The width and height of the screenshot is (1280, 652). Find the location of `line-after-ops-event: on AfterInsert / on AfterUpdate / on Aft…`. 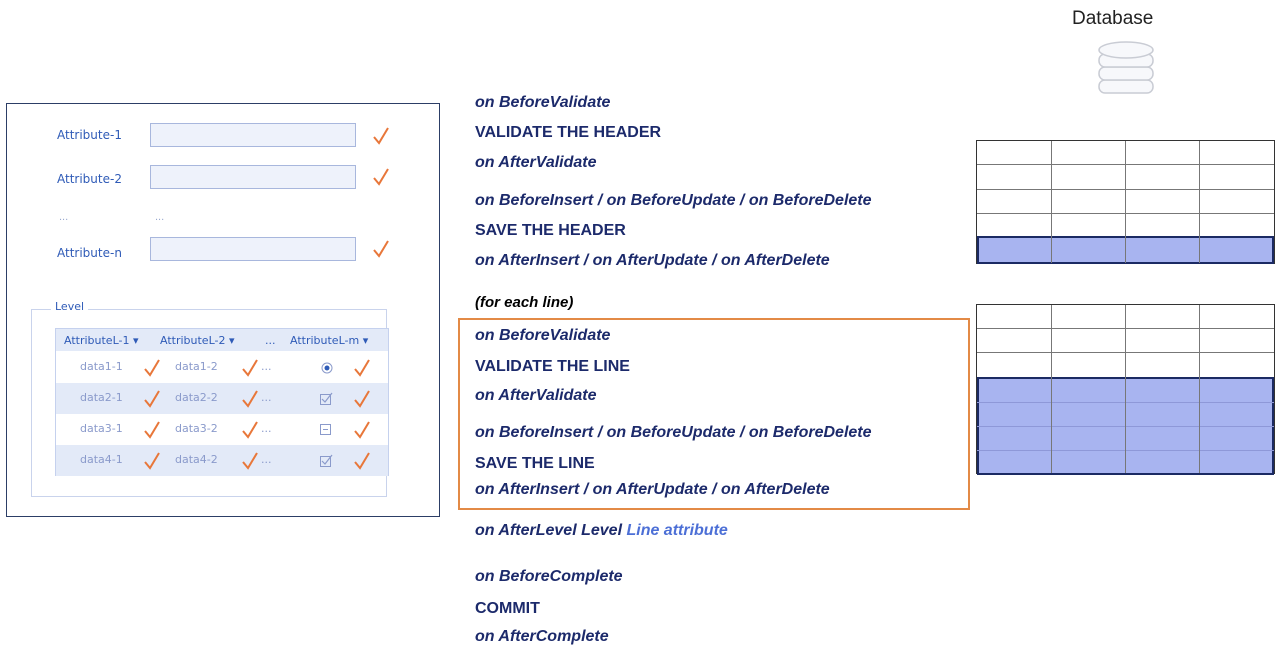

line-after-ops-event: on AfterInsert / on AfterUpdate / on Aft… is located at coordinates (652, 489).